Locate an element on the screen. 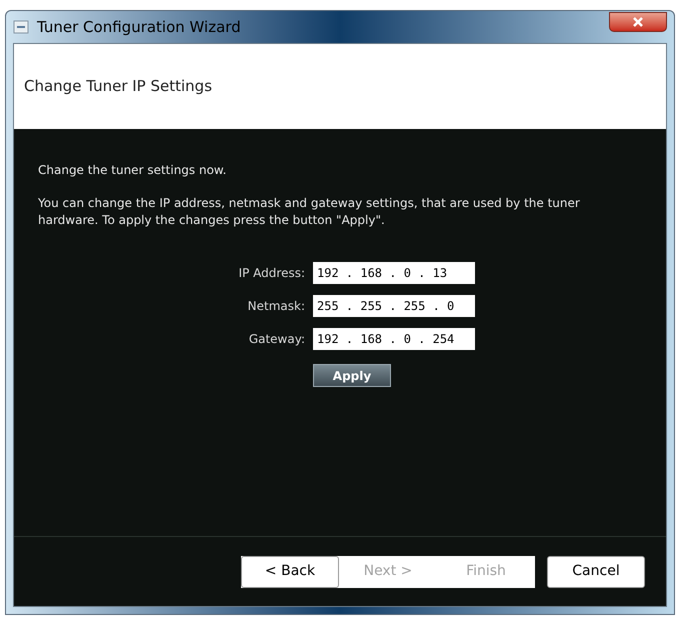 Image resolution: width=680 pixels, height=621 pixels. field-label: Netmask: is located at coordinates (275, 306).